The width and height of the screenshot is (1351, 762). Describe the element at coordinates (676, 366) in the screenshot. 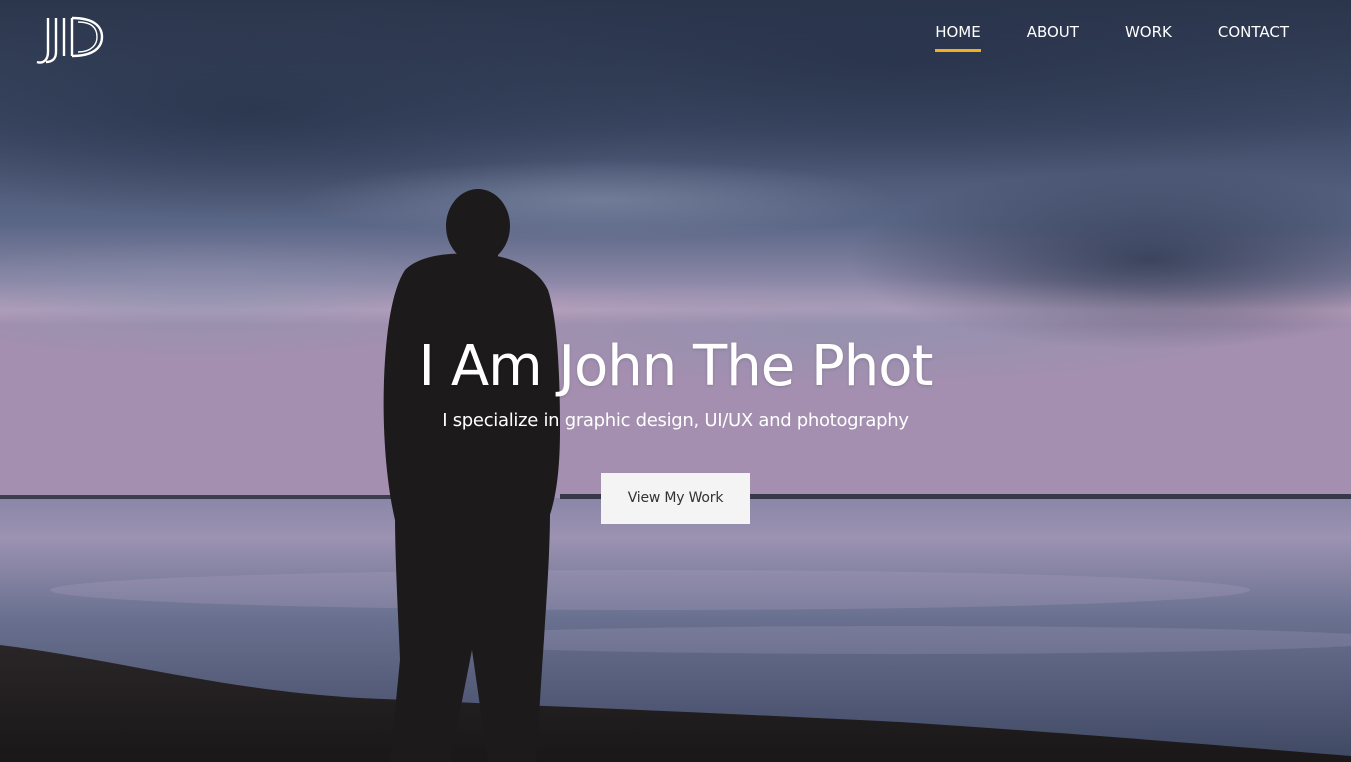

I see `hero-title: I Am John The Phot` at that location.